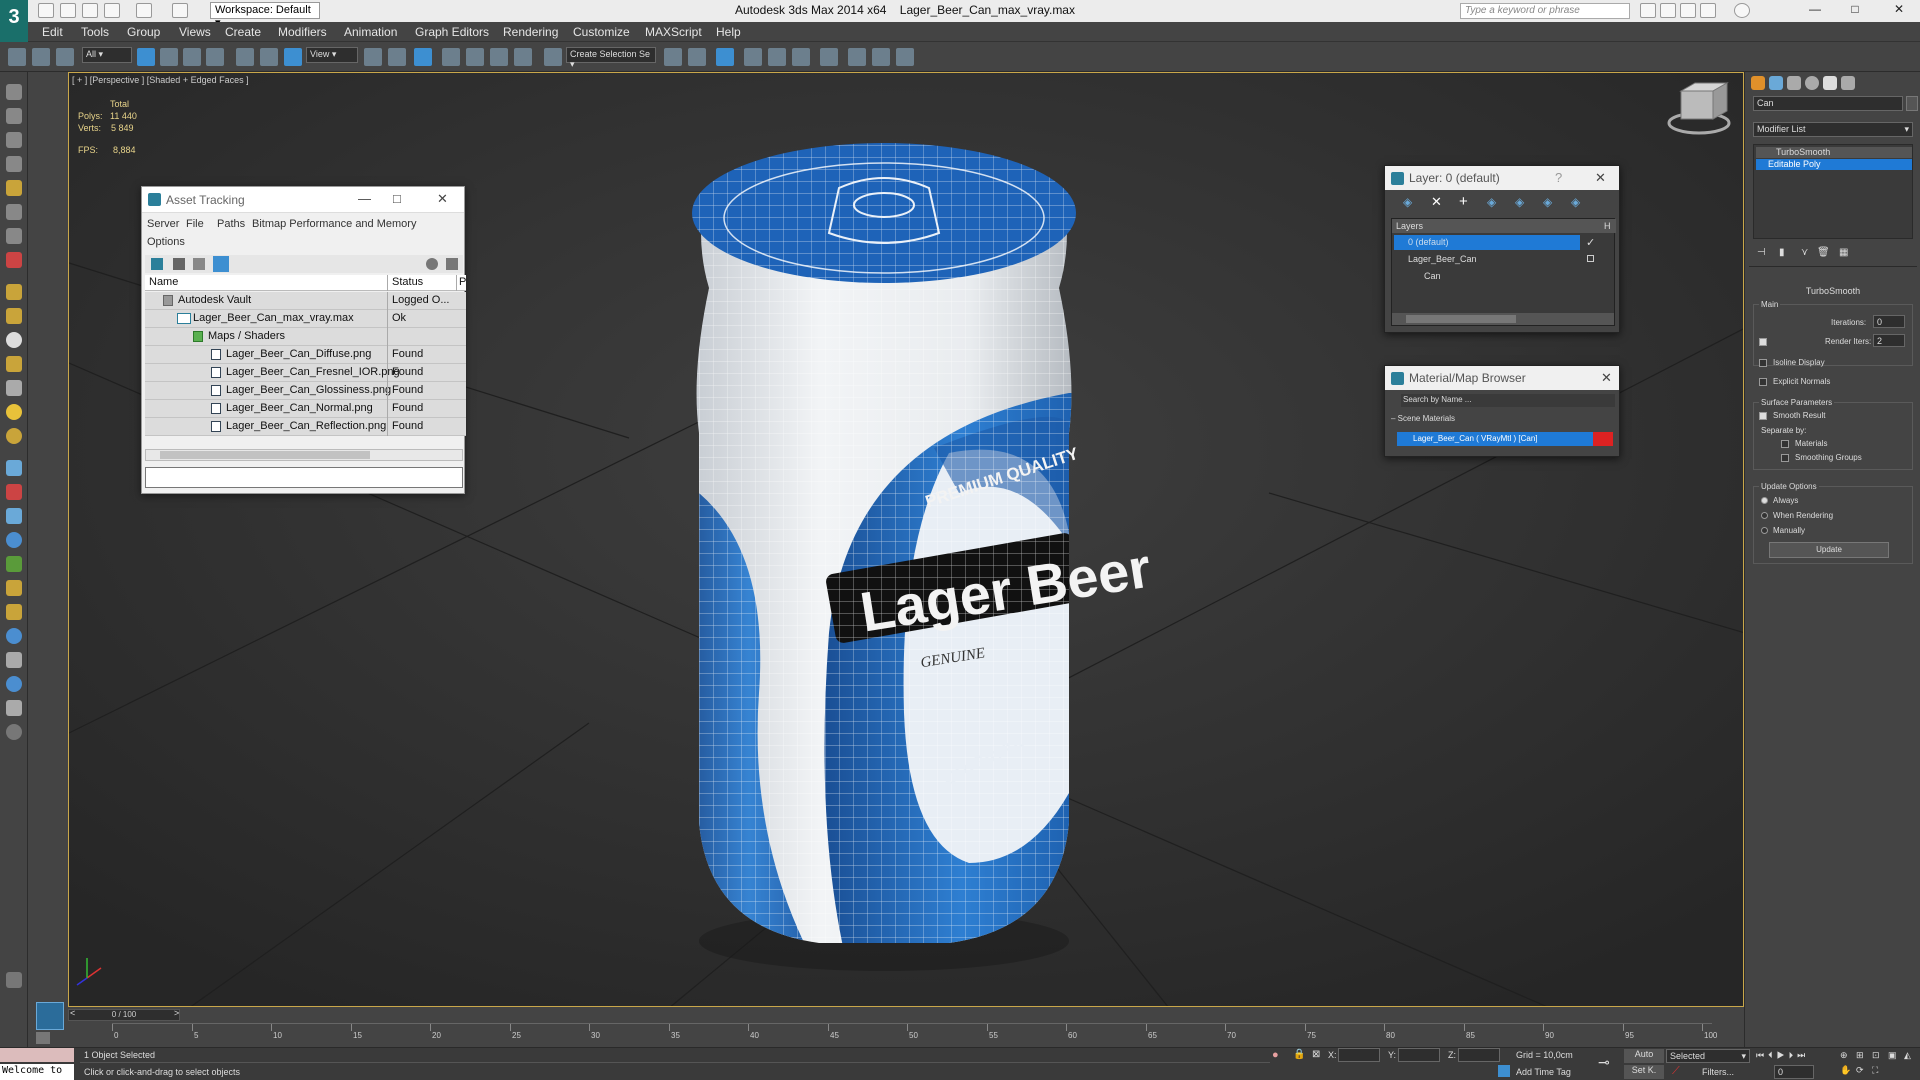  Describe the element at coordinates (1543, 1072) in the screenshot. I see `add-time-tag-label: Add Time Tag` at that location.